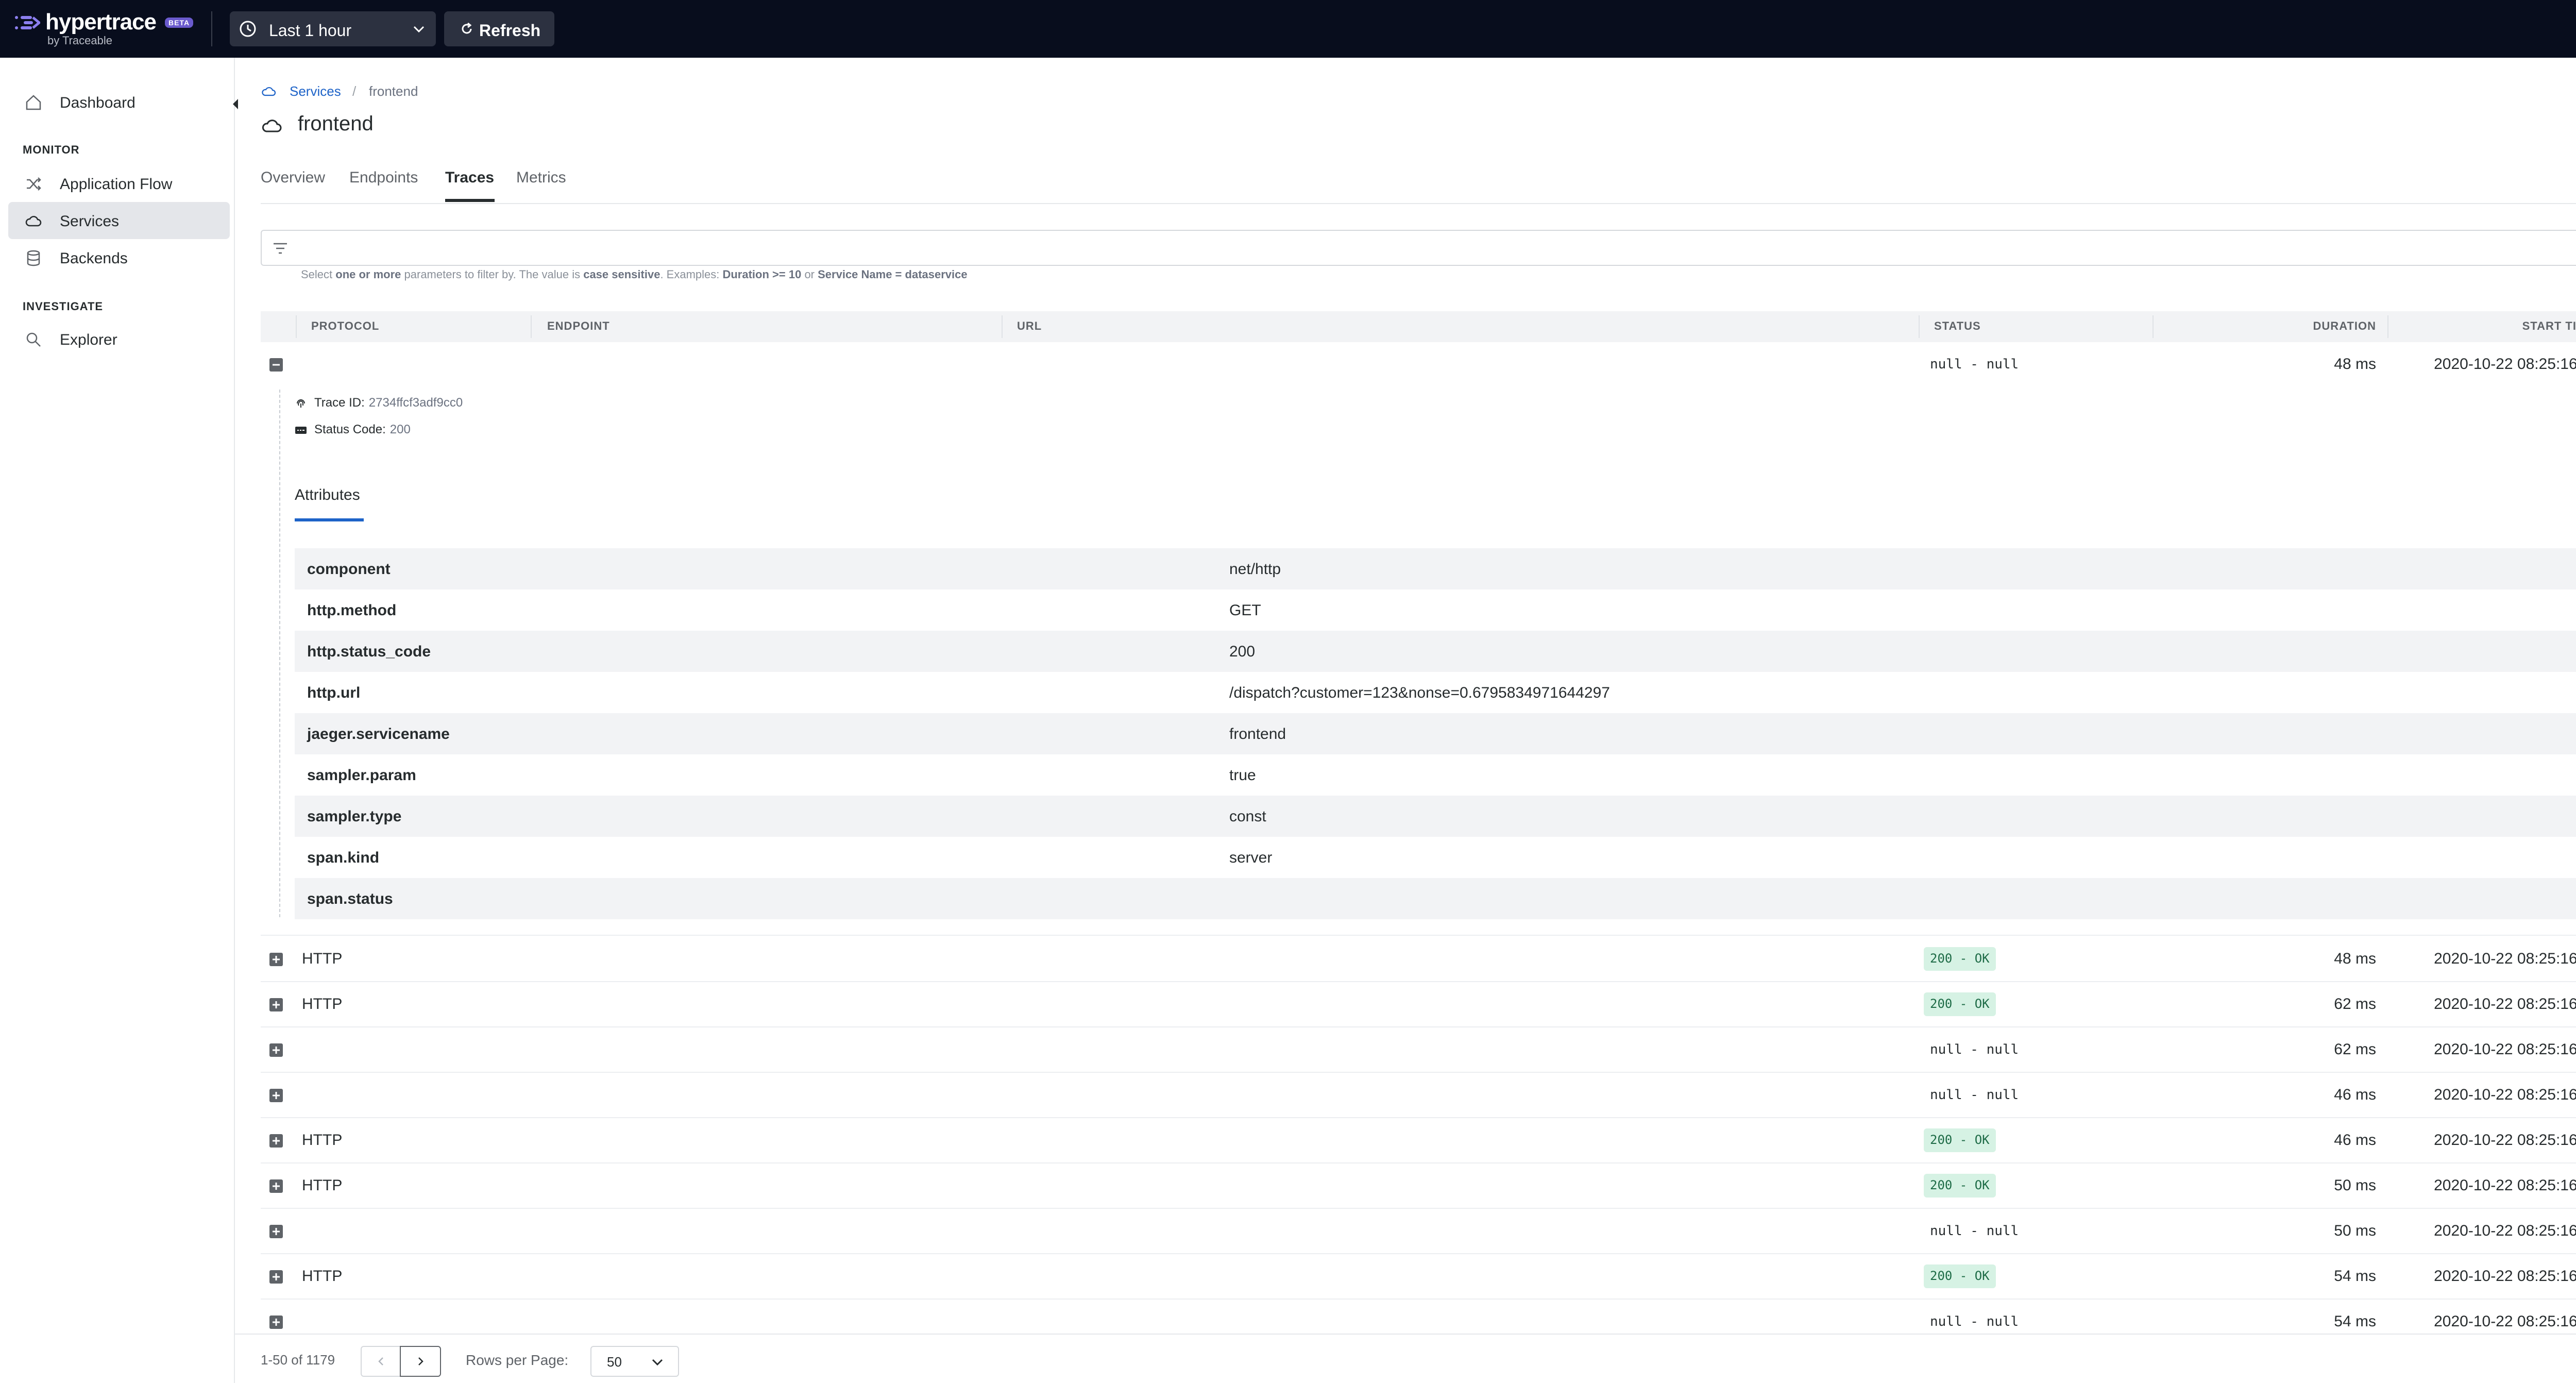  Describe the element at coordinates (293, 178) in the screenshot. I see `tab-overview: Overview` at that location.